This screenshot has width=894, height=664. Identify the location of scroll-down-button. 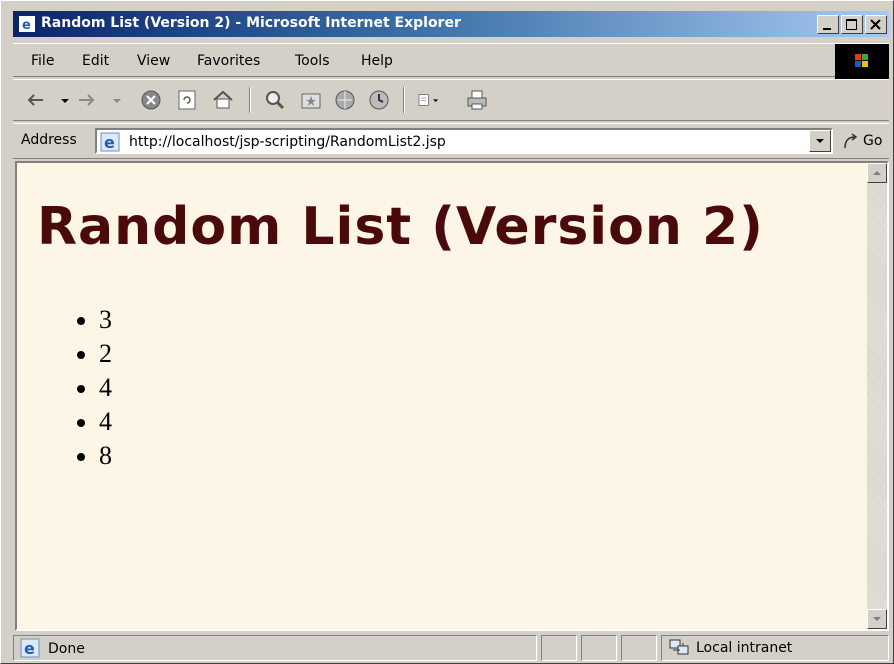
(877, 619).